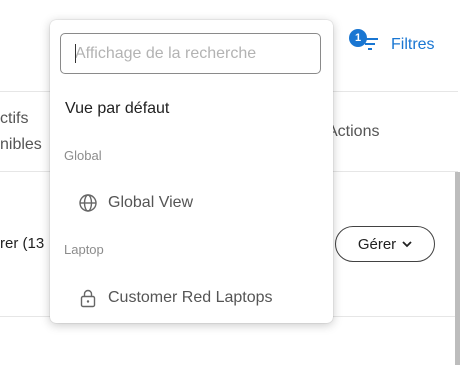  I want to click on column-header-active-line1: ctifs, so click(14, 118).